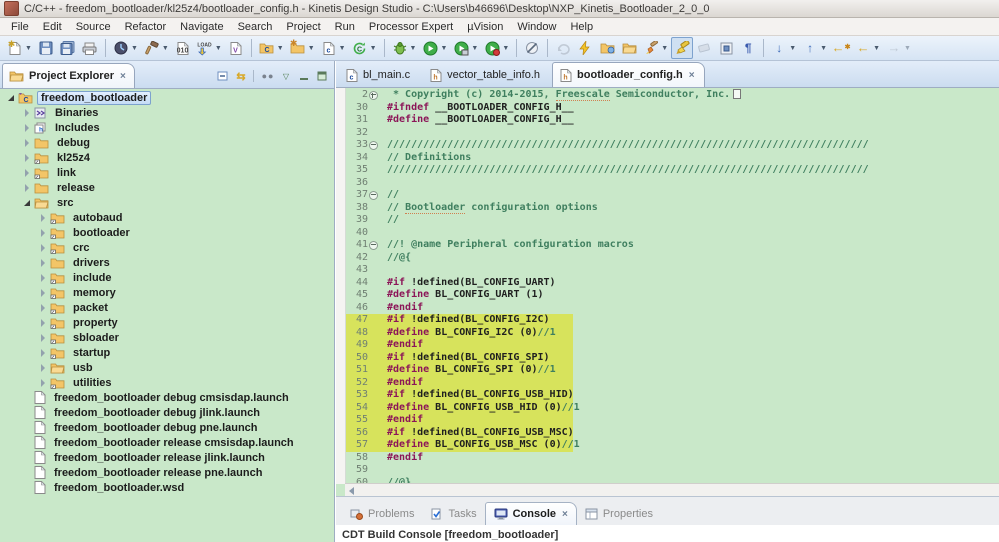 The image size is (999, 542). What do you see at coordinates (453, 514) in the screenshot?
I see `view-tab-tasks: Tasks` at bounding box center [453, 514].